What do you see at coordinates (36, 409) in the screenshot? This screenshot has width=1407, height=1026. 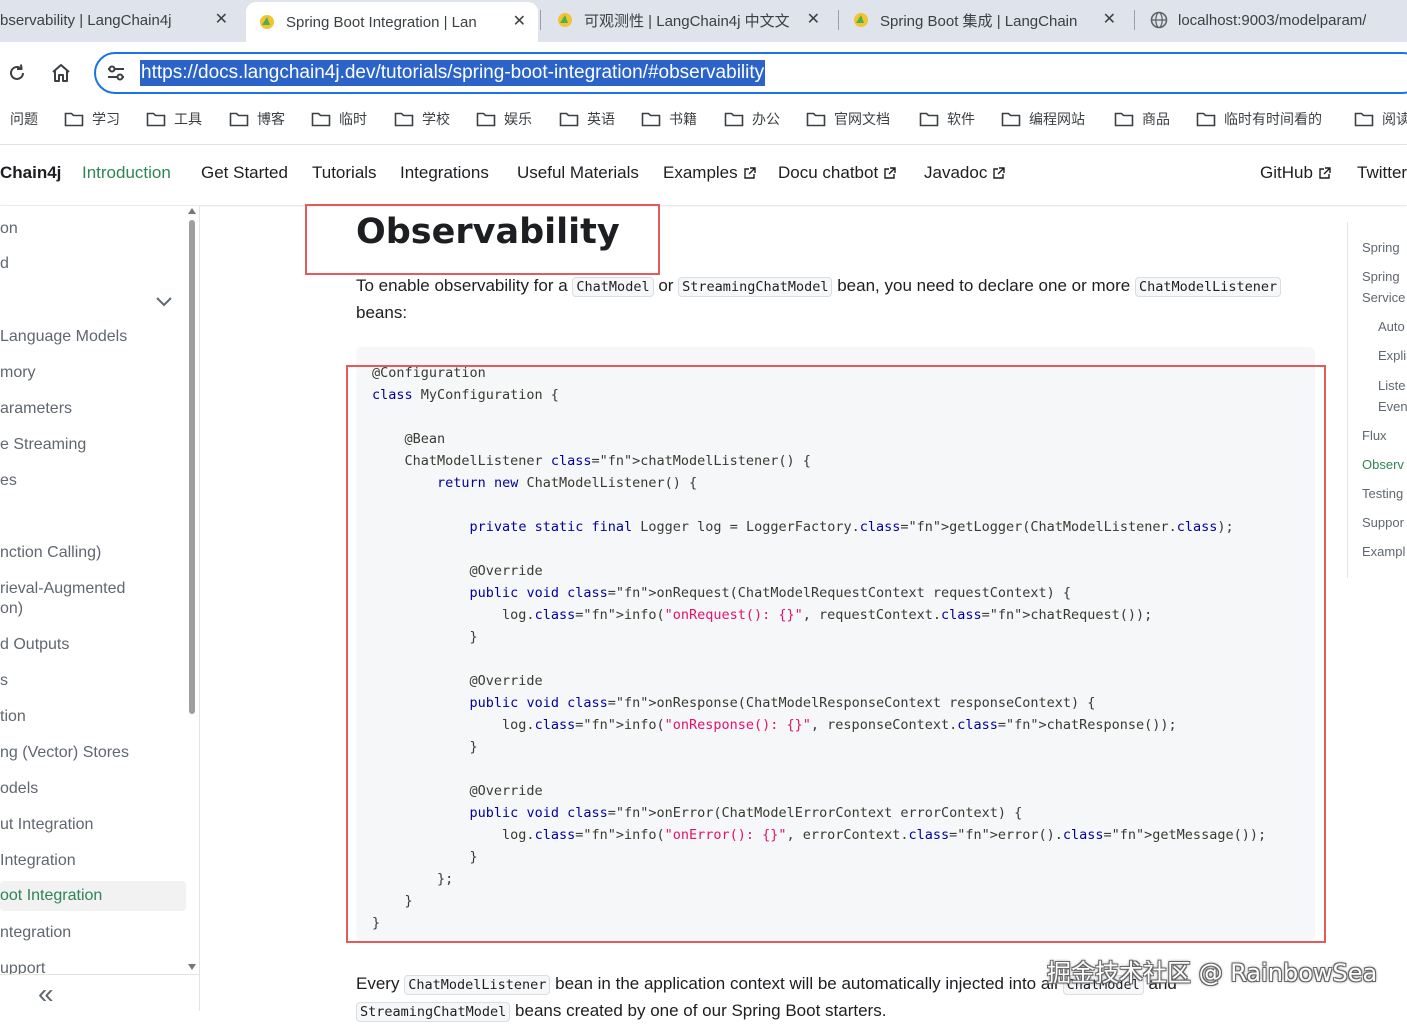 I see `sidebar-item: arameters` at bounding box center [36, 409].